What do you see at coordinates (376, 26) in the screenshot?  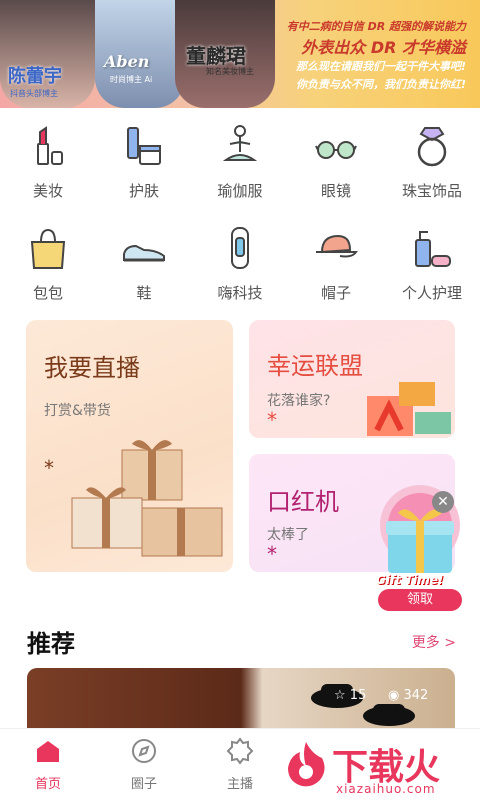 I see `banner-slogan-1: 有中二病的自信 DR 超强的解说能力` at bounding box center [376, 26].